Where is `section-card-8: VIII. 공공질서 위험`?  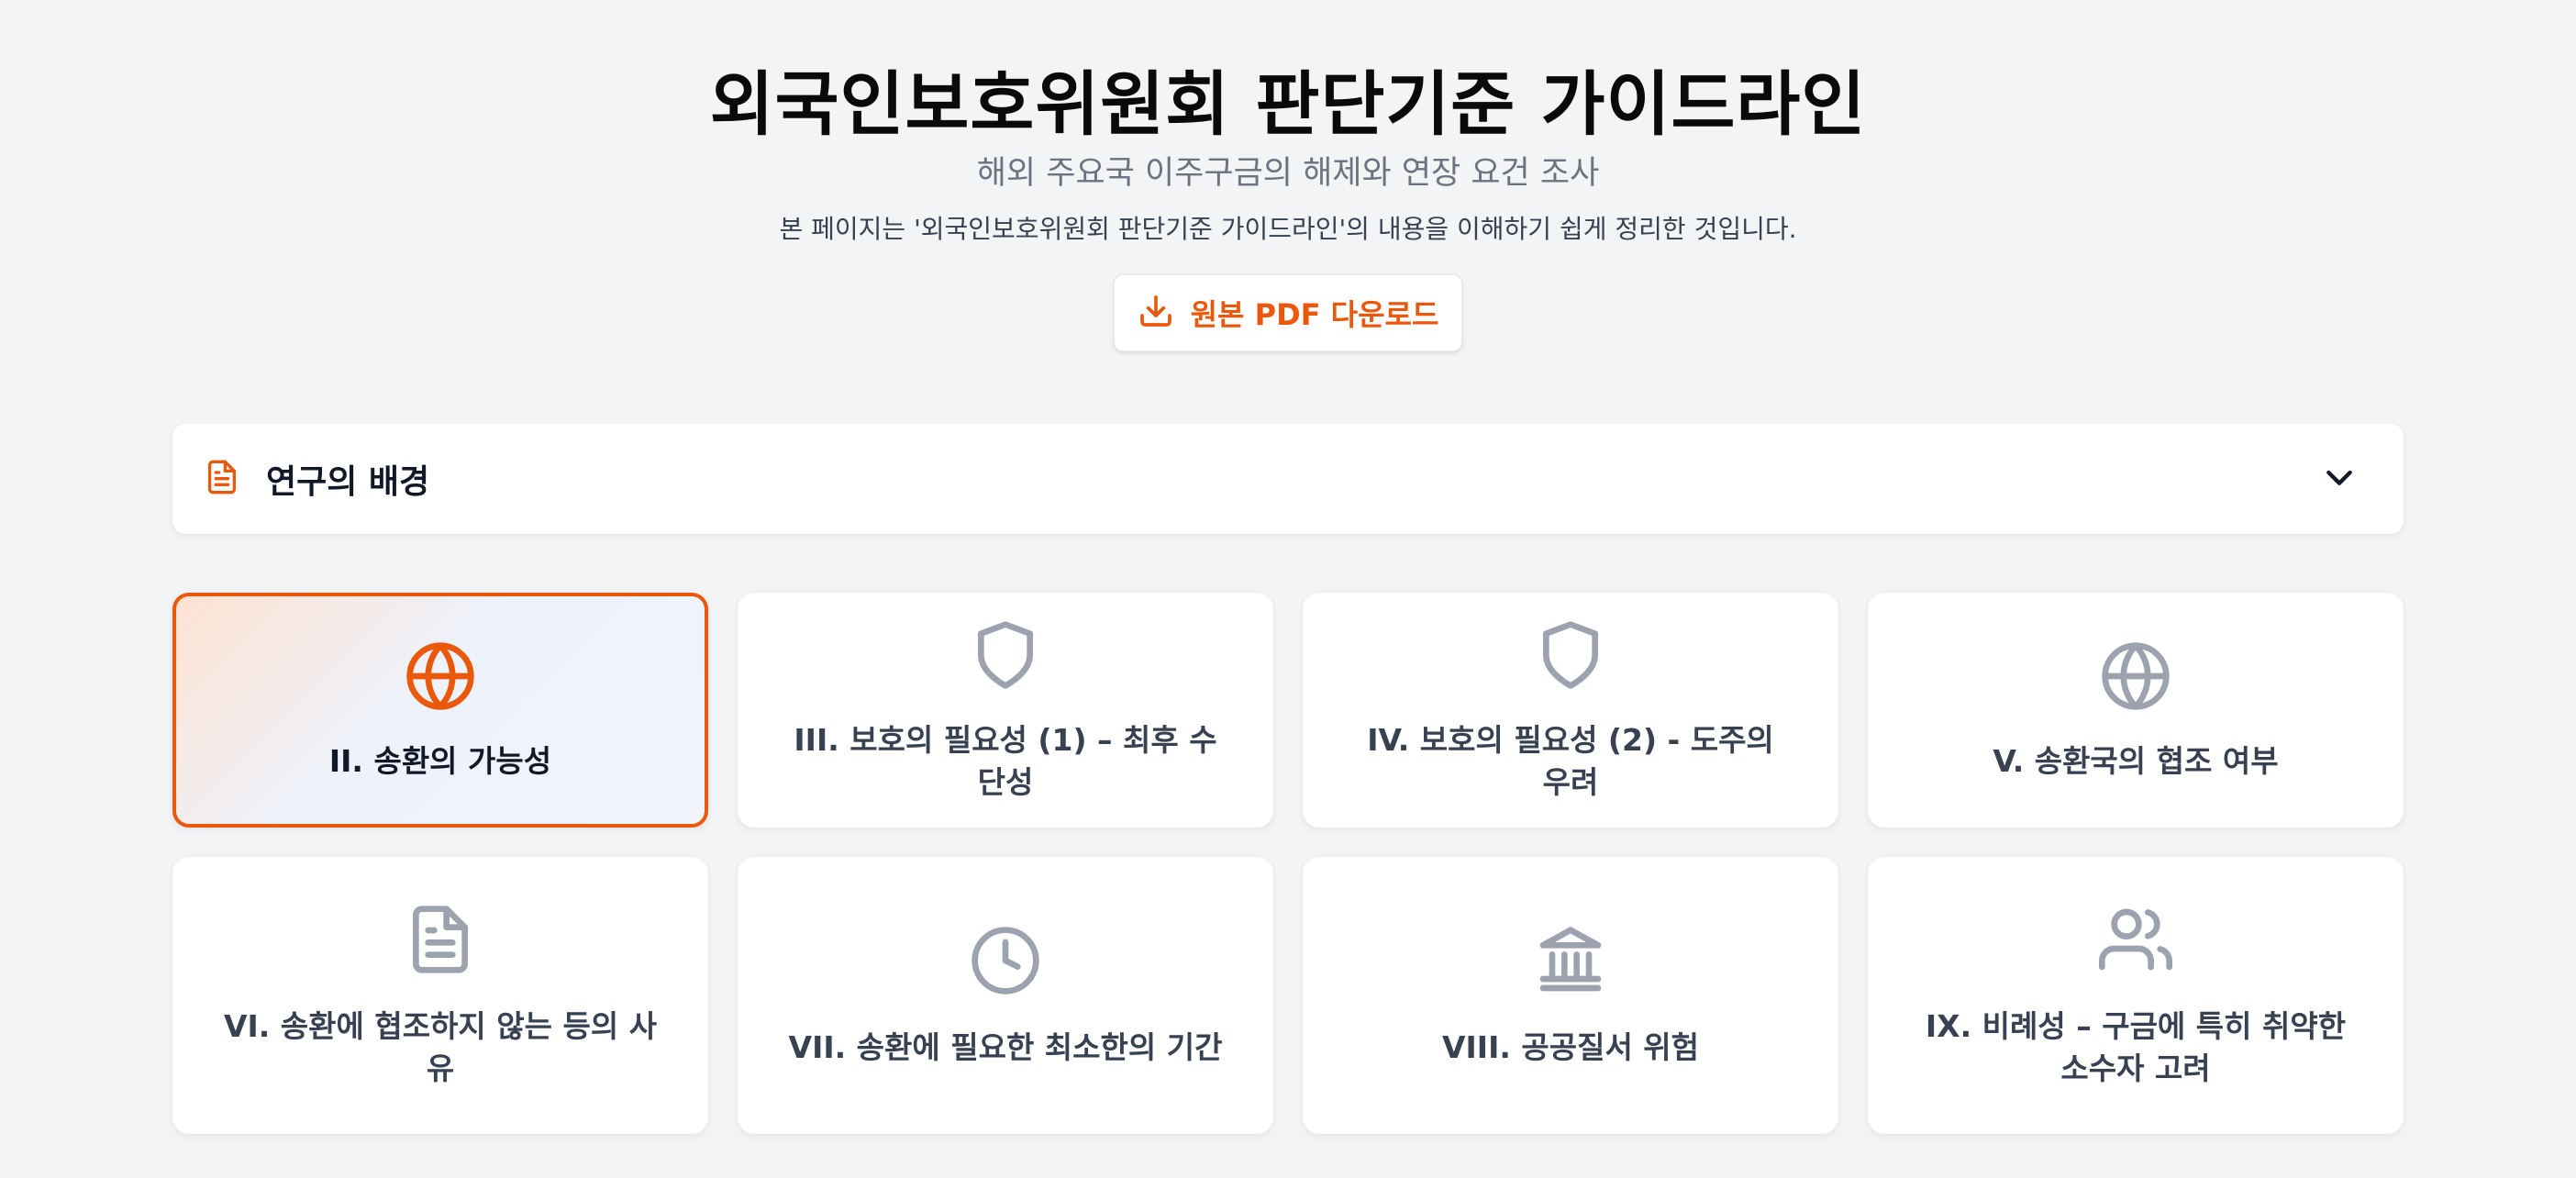
section-card-8: VIII. 공공질서 위험 is located at coordinates (1570, 996).